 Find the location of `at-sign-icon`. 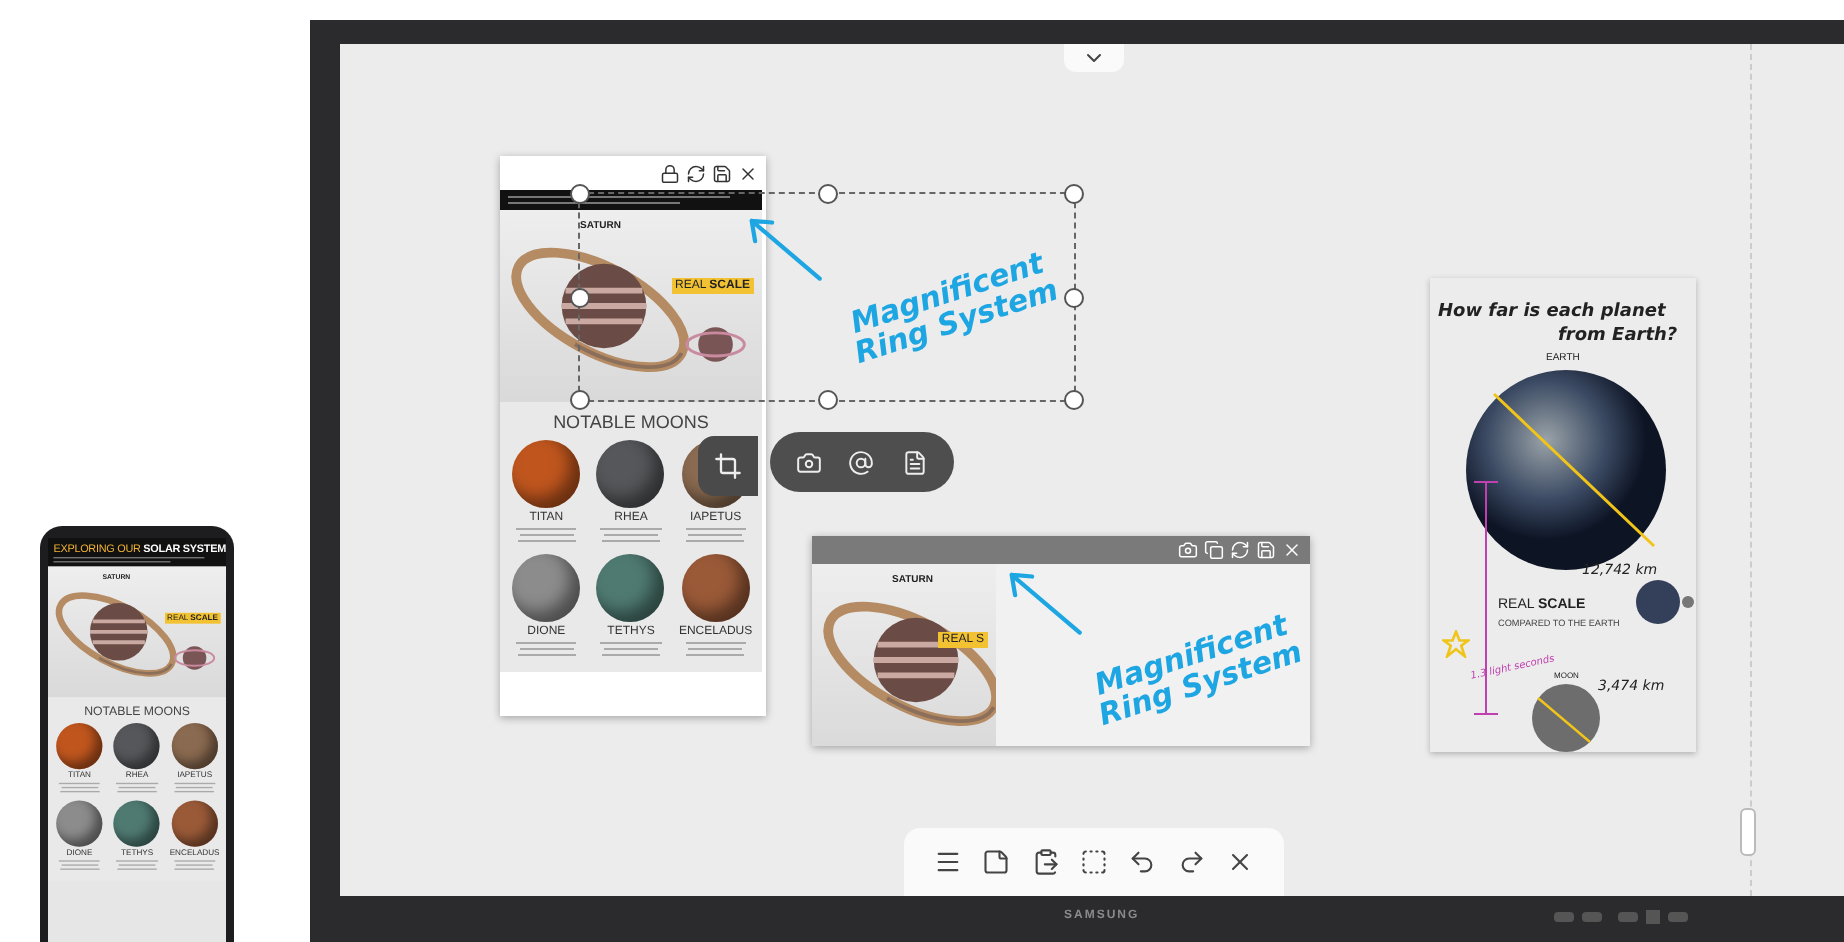

at-sign-icon is located at coordinates (861, 462).